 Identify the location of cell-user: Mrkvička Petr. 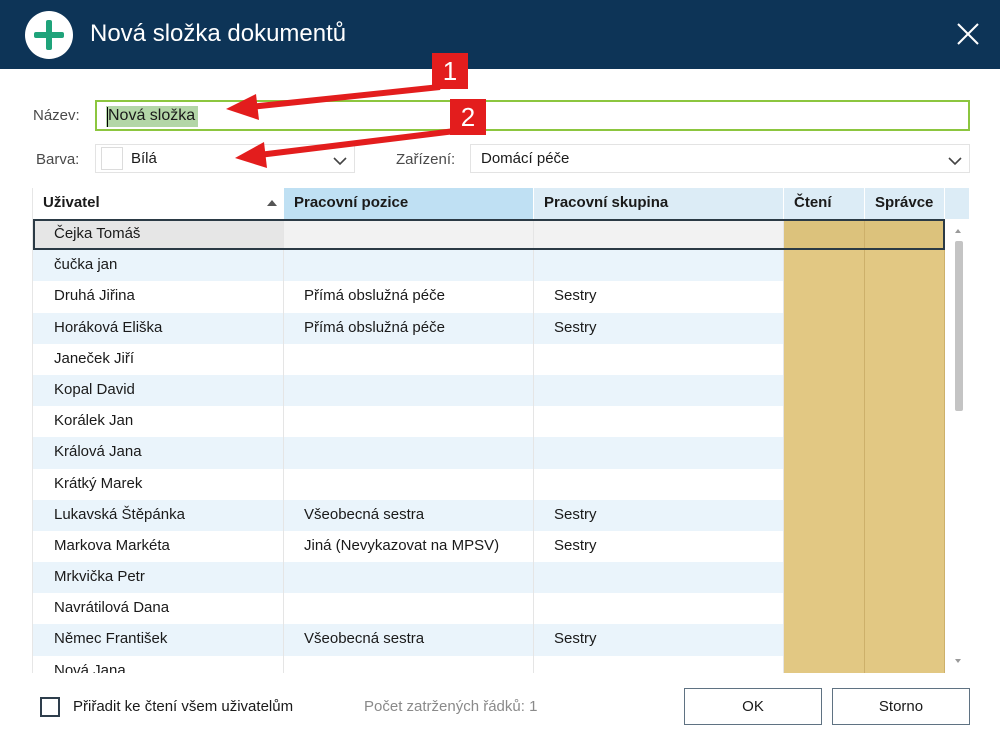
(158, 578).